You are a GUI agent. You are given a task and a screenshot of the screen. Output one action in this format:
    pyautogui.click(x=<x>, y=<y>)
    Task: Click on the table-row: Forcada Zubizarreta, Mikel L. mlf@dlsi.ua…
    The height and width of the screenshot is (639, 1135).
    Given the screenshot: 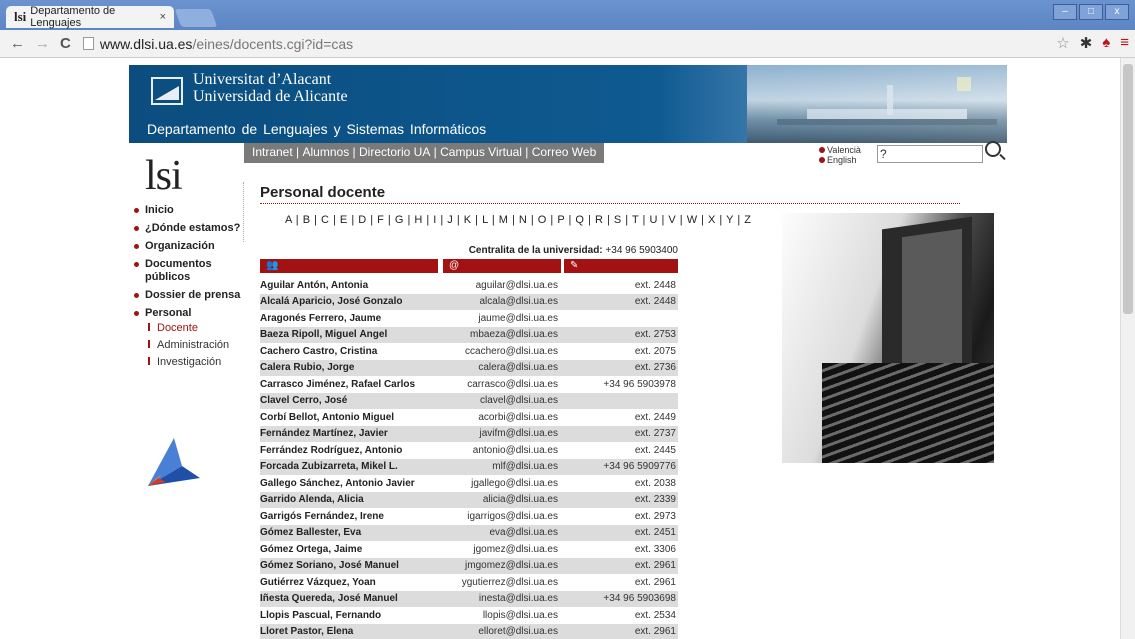 What is the action you would take?
    pyautogui.click(x=469, y=466)
    